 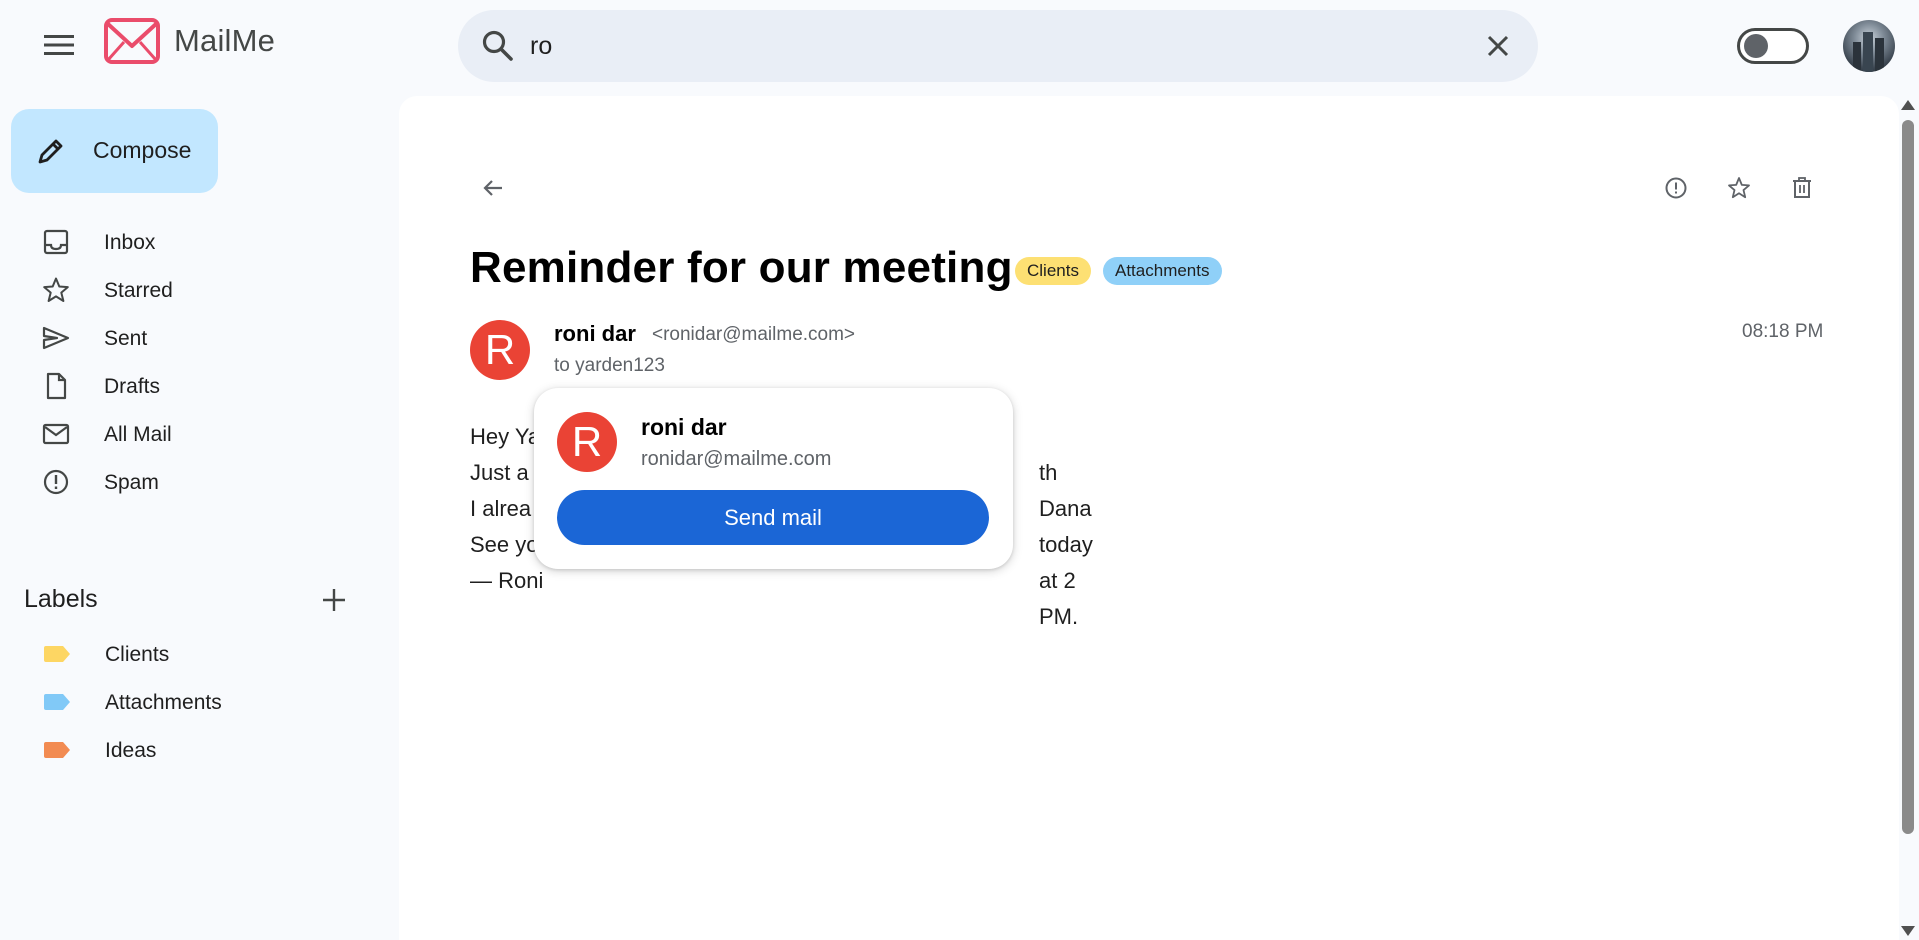 What do you see at coordinates (56, 386) in the screenshot?
I see `draft-icon` at bounding box center [56, 386].